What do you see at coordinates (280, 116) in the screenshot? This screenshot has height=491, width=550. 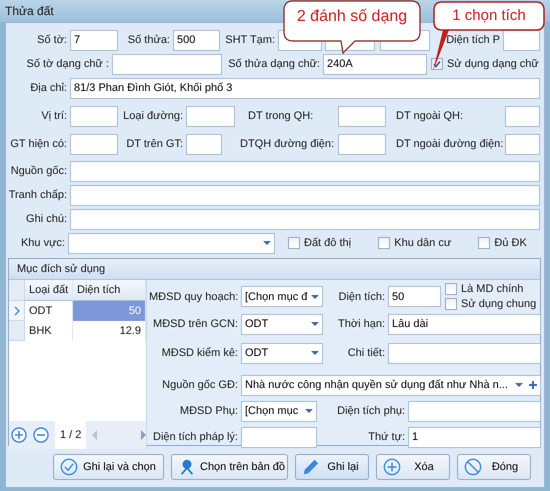 I see `field-label: DT trong QH:` at bounding box center [280, 116].